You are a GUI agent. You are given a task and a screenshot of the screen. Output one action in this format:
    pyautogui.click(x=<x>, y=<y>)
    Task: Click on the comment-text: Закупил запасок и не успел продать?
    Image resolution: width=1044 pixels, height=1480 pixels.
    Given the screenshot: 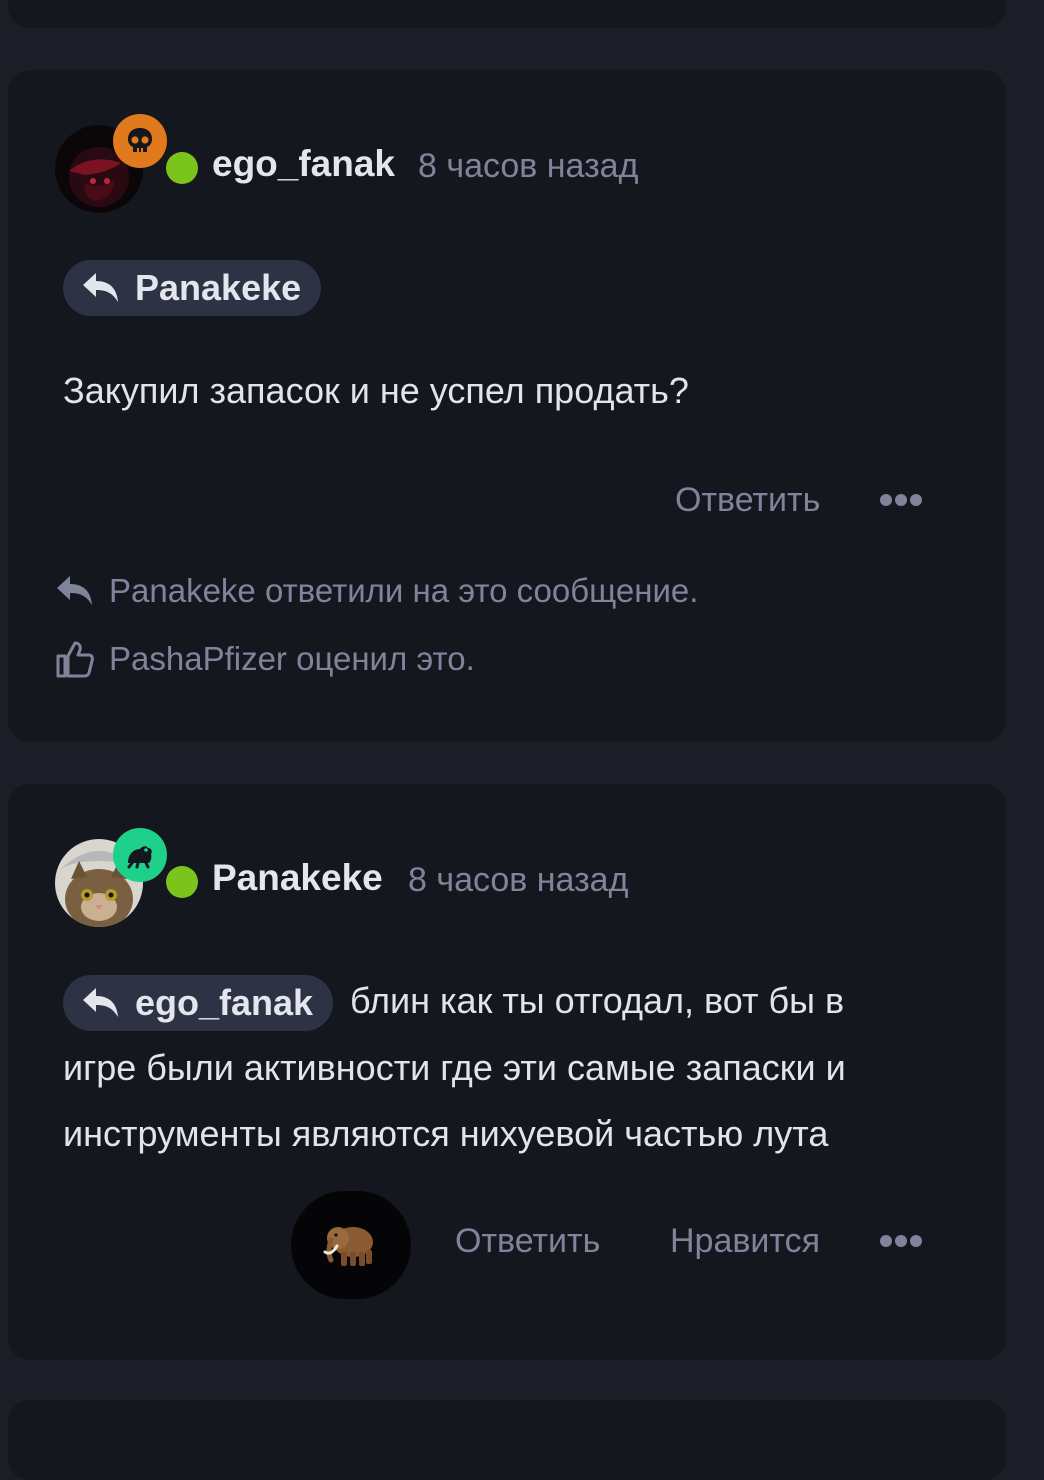 What is the action you would take?
    pyautogui.click(x=376, y=390)
    